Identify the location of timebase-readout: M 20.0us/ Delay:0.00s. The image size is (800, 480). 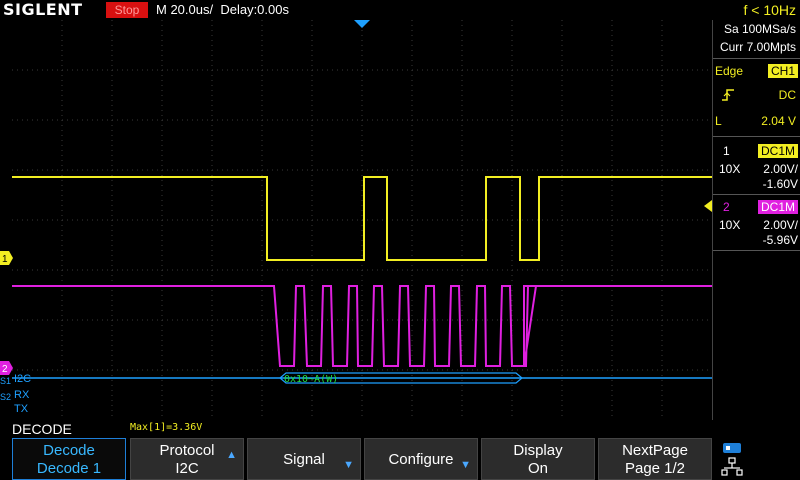
(222, 10).